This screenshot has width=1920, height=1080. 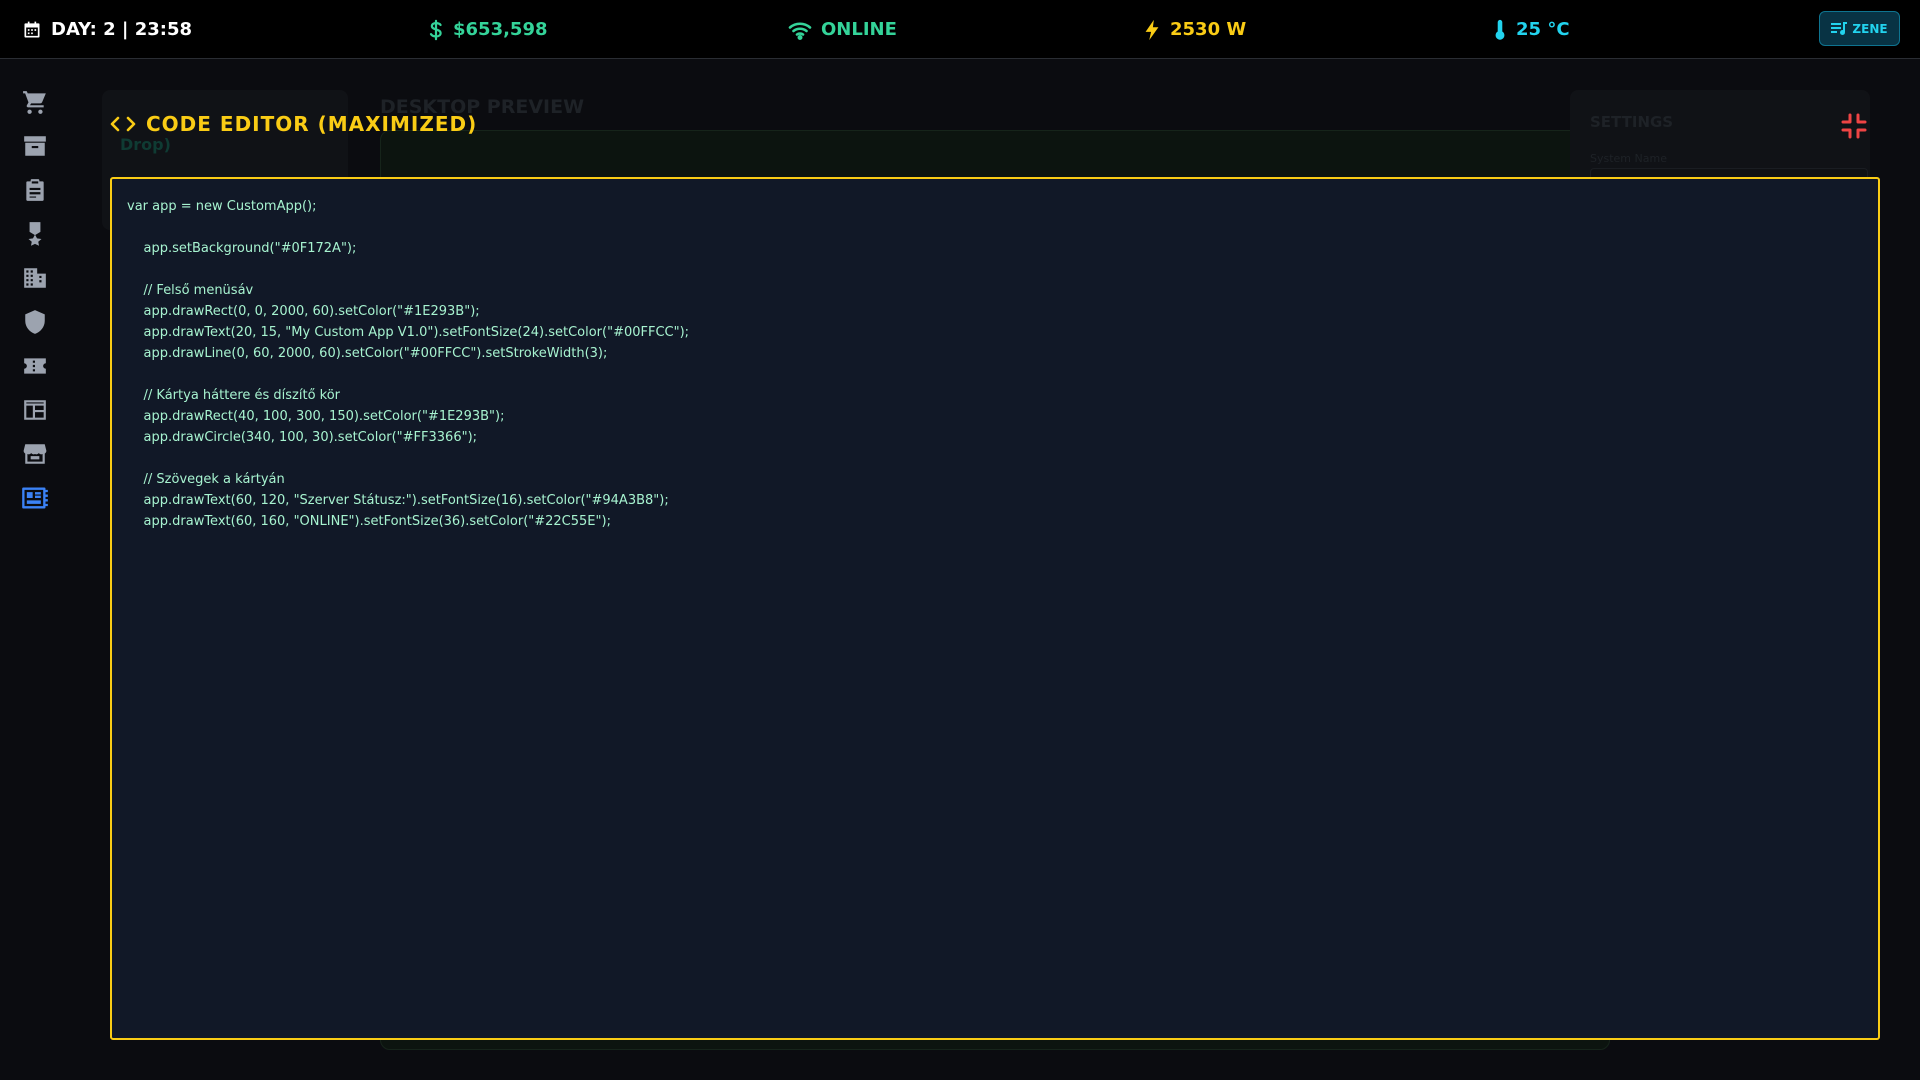 What do you see at coordinates (1543, 29) in the screenshot?
I see `temperature-value: 25 °C` at bounding box center [1543, 29].